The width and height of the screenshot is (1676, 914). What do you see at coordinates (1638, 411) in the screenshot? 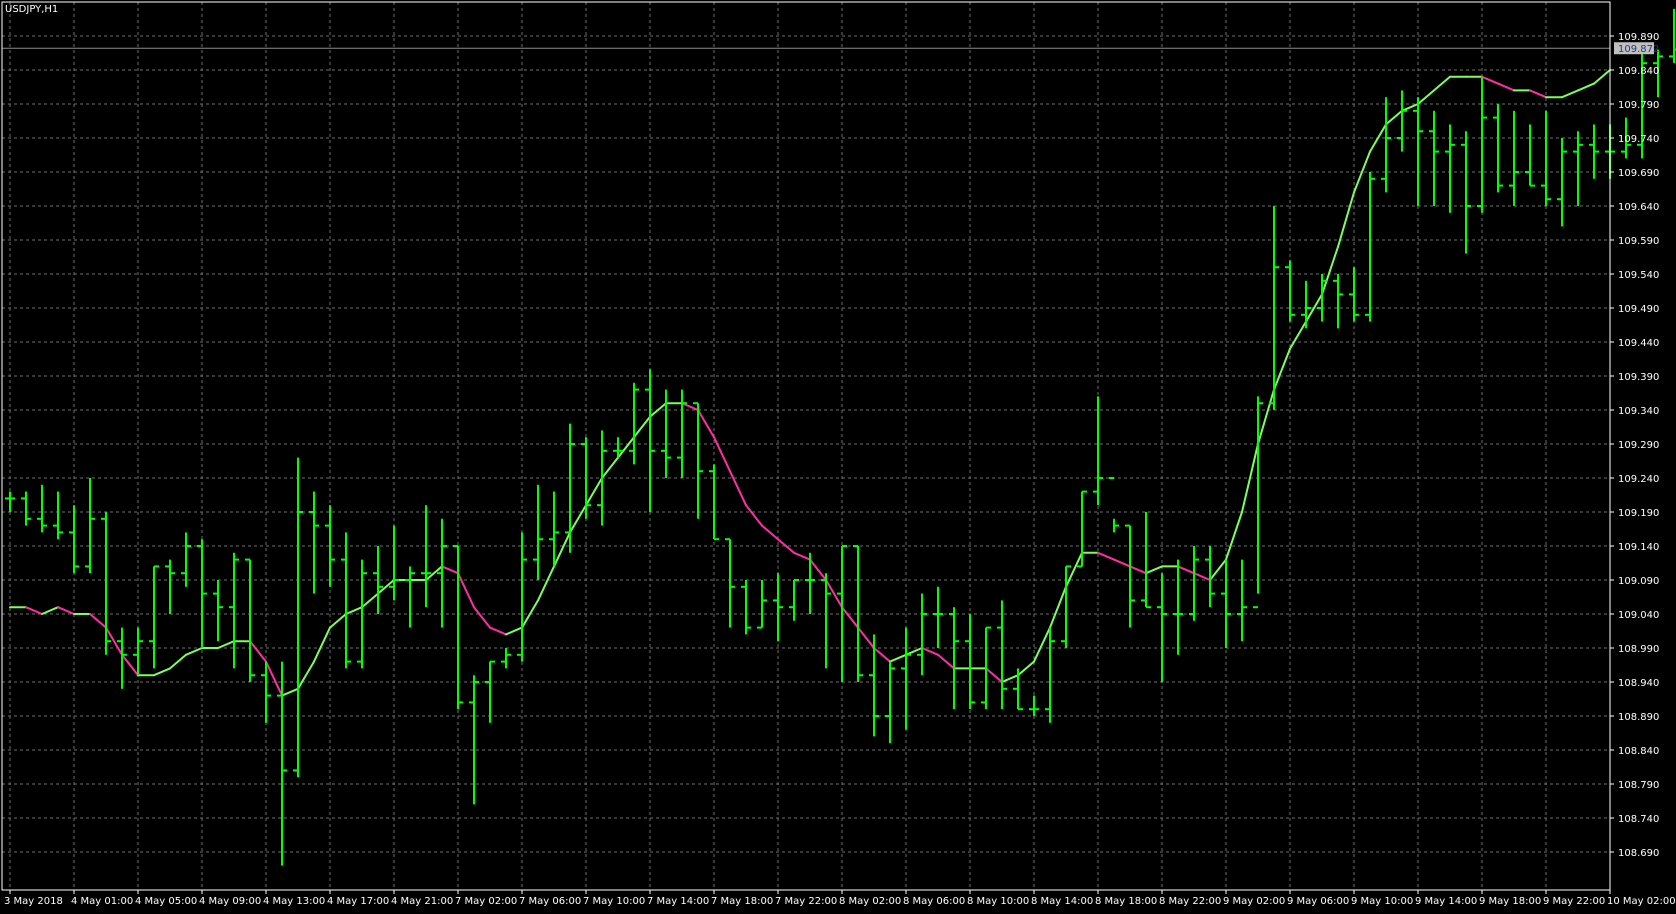
I see `y-tick-label: 109.340` at bounding box center [1638, 411].